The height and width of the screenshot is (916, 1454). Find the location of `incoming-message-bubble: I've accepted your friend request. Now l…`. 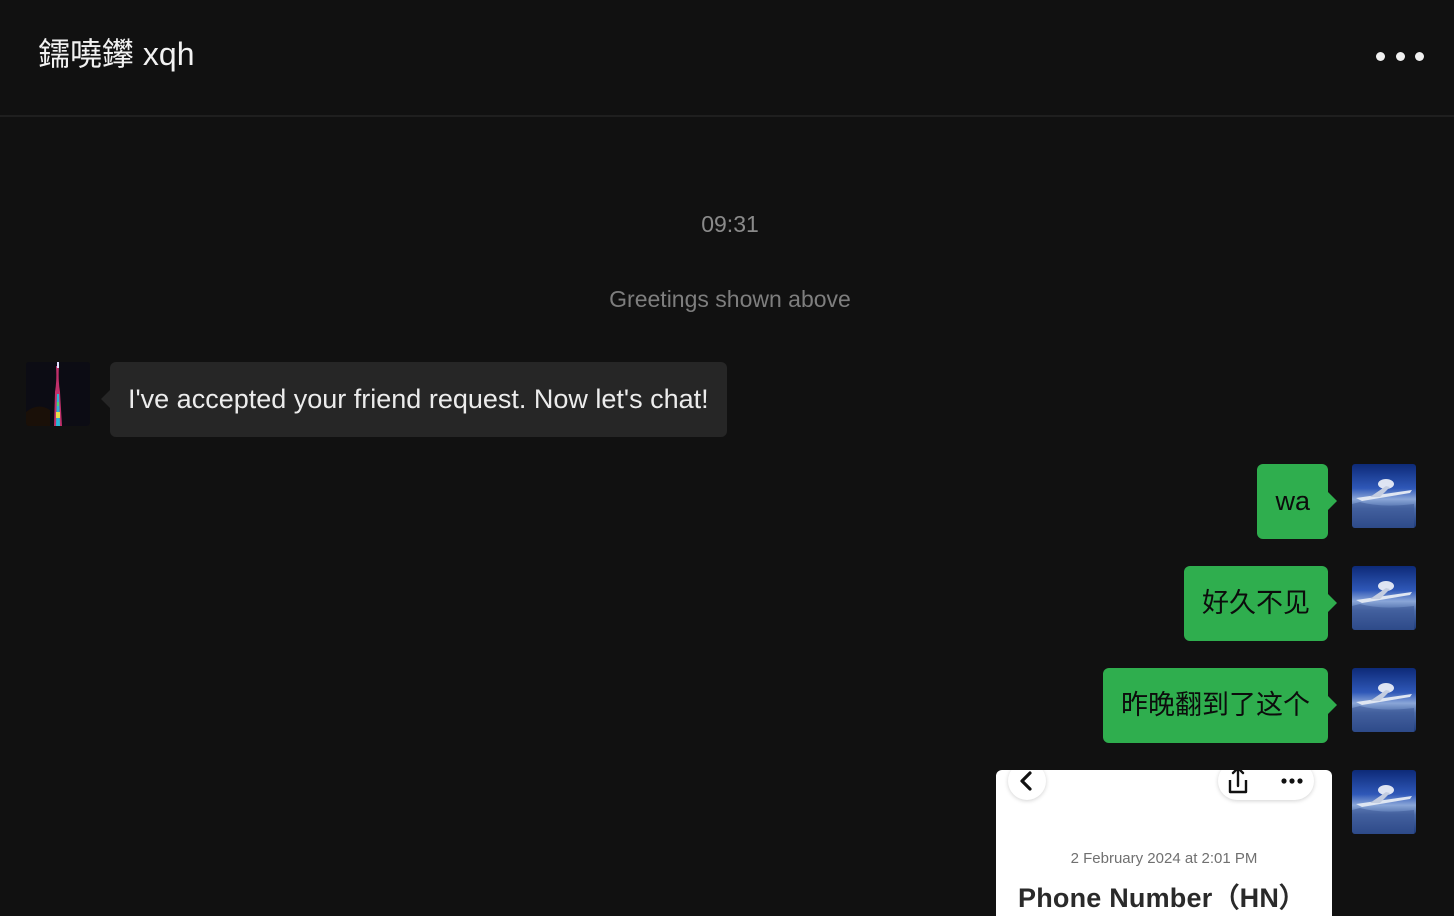

incoming-message-bubble: I've accepted your friend request. Now l… is located at coordinates (414, 399).